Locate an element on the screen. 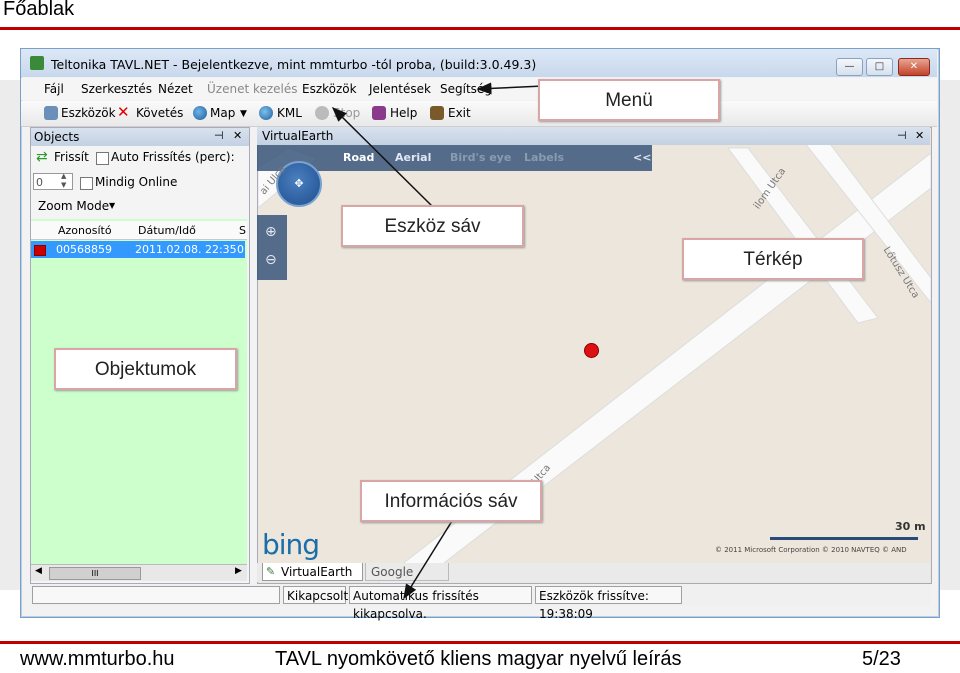  callout-menu: Menü is located at coordinates (629, 100).